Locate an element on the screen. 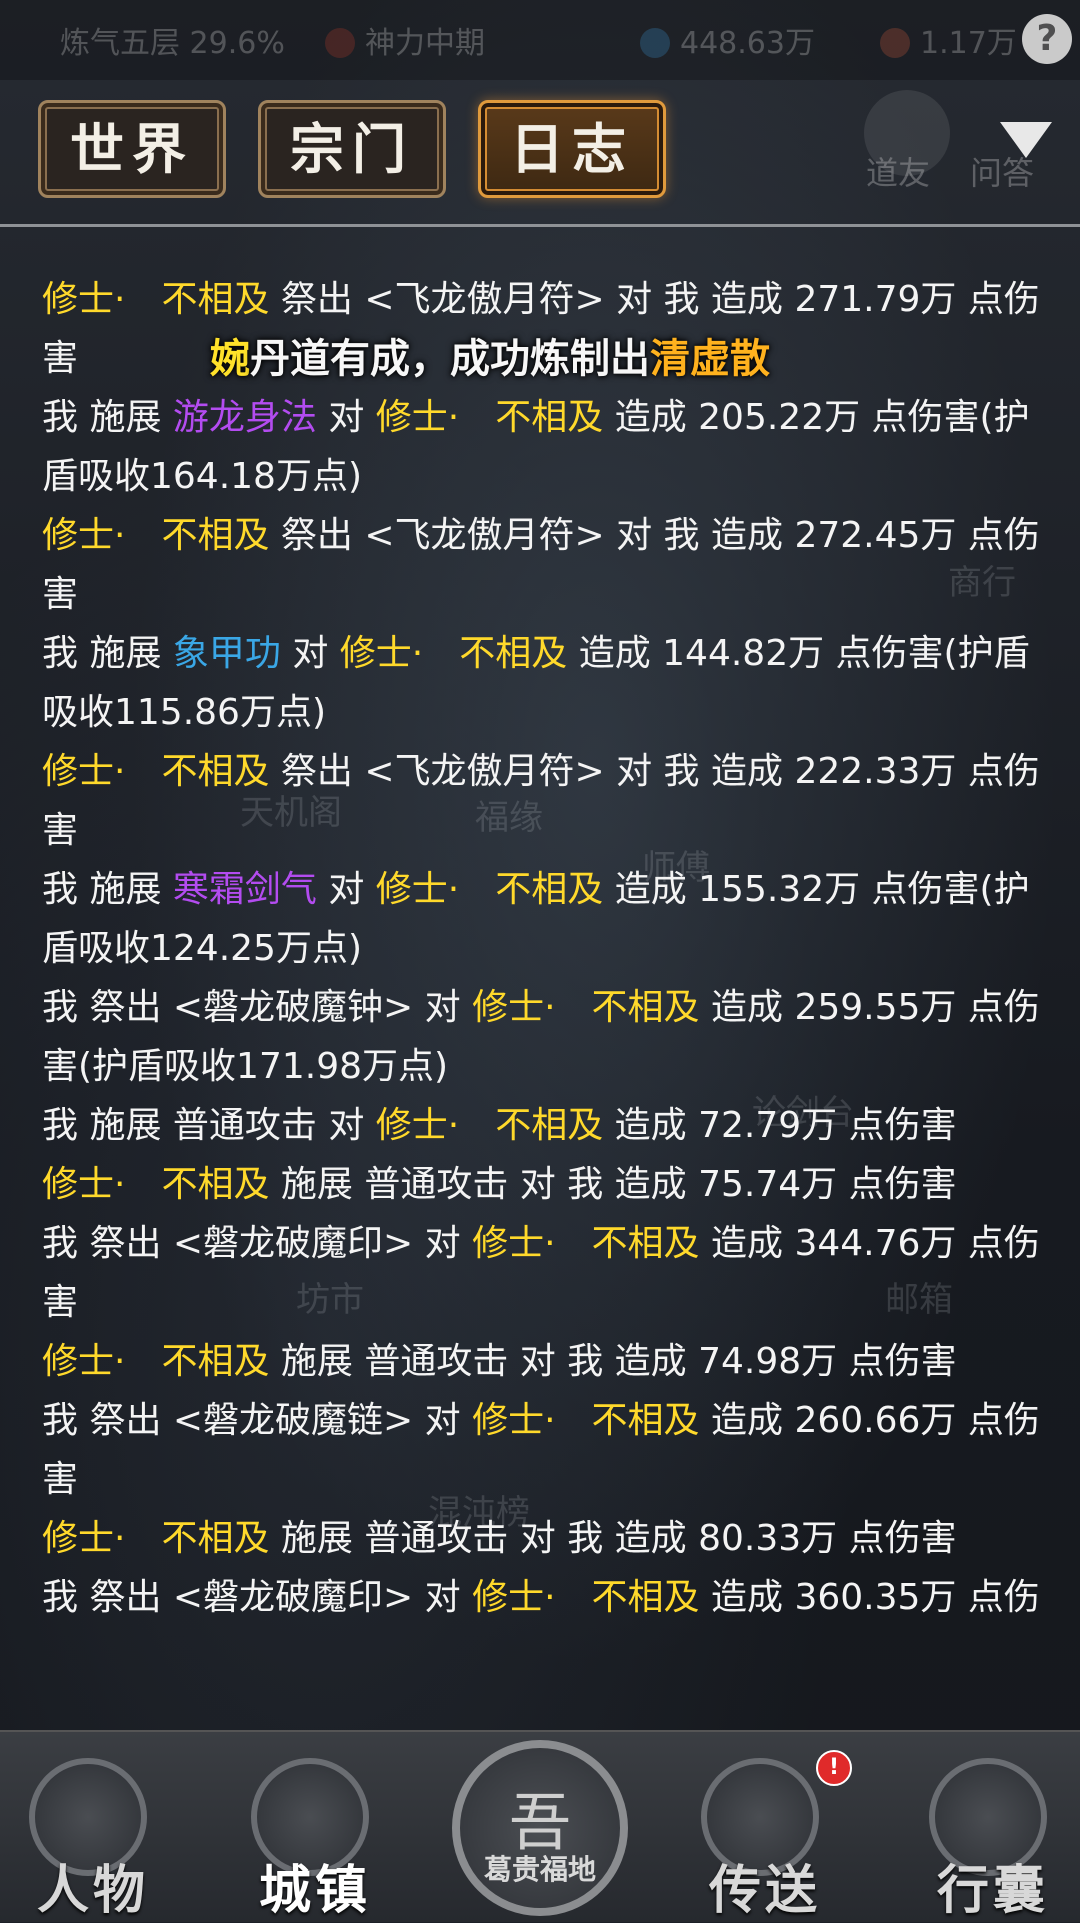  log-line: 修士· 不相及 祭出 <飞龙傲月符> 对 我 造成 222.33万 点伤害 is located at coordinates (542, 801).